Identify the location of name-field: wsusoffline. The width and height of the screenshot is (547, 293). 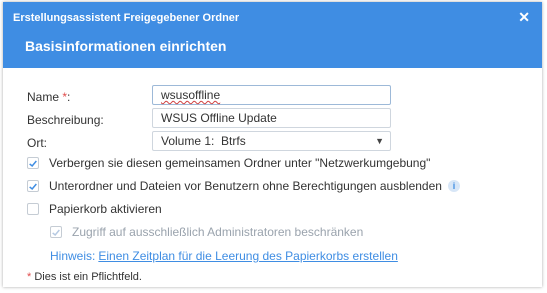
(271, 95).